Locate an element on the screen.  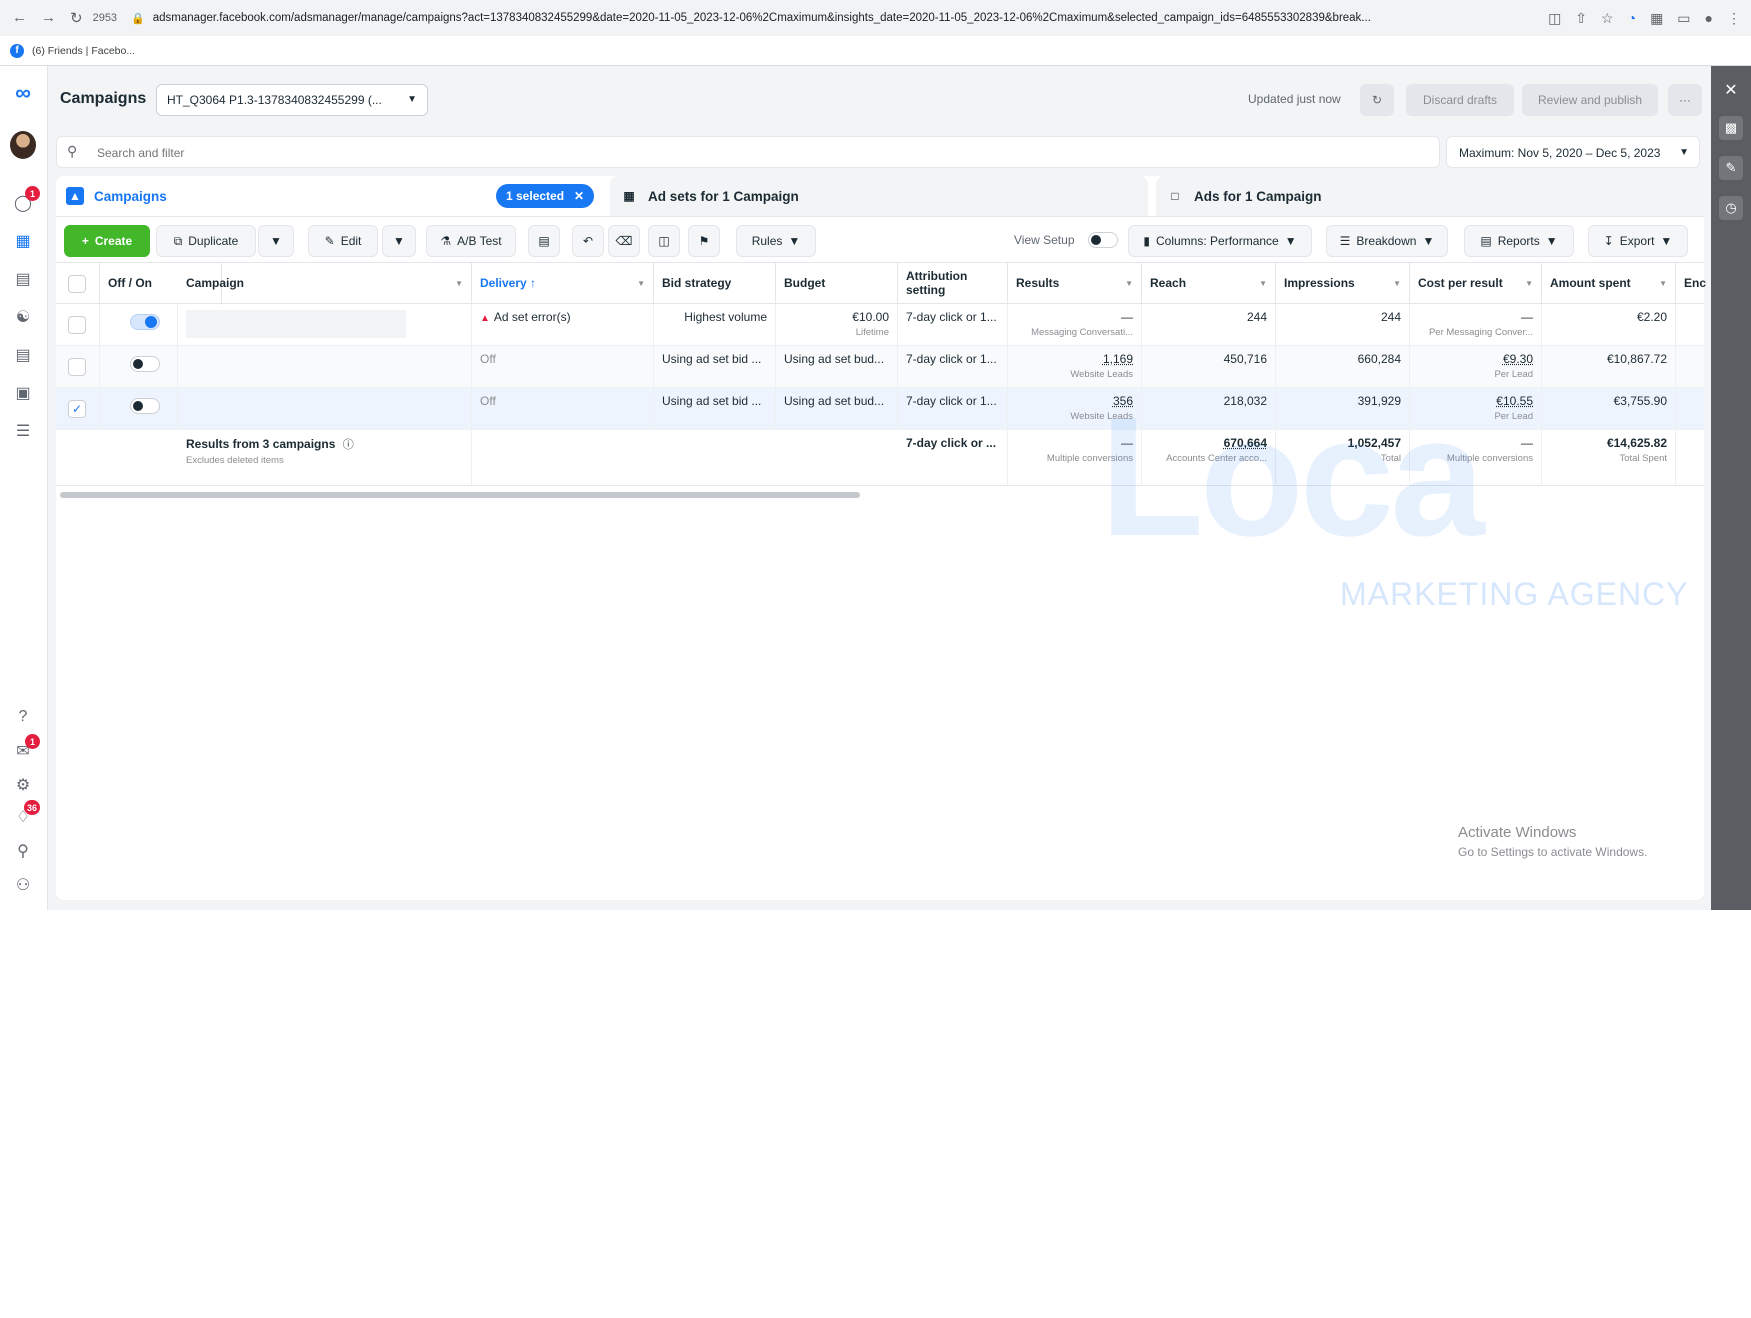
col-results: Results ▼ is located at coordinates (1075, 284).